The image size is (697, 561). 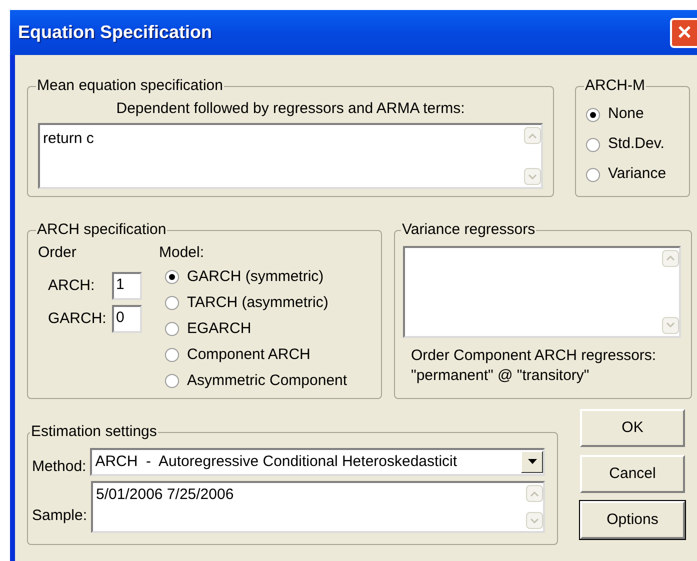 I want to click on radio-option: GARCH (symmetric), so click(x=256, y=277).